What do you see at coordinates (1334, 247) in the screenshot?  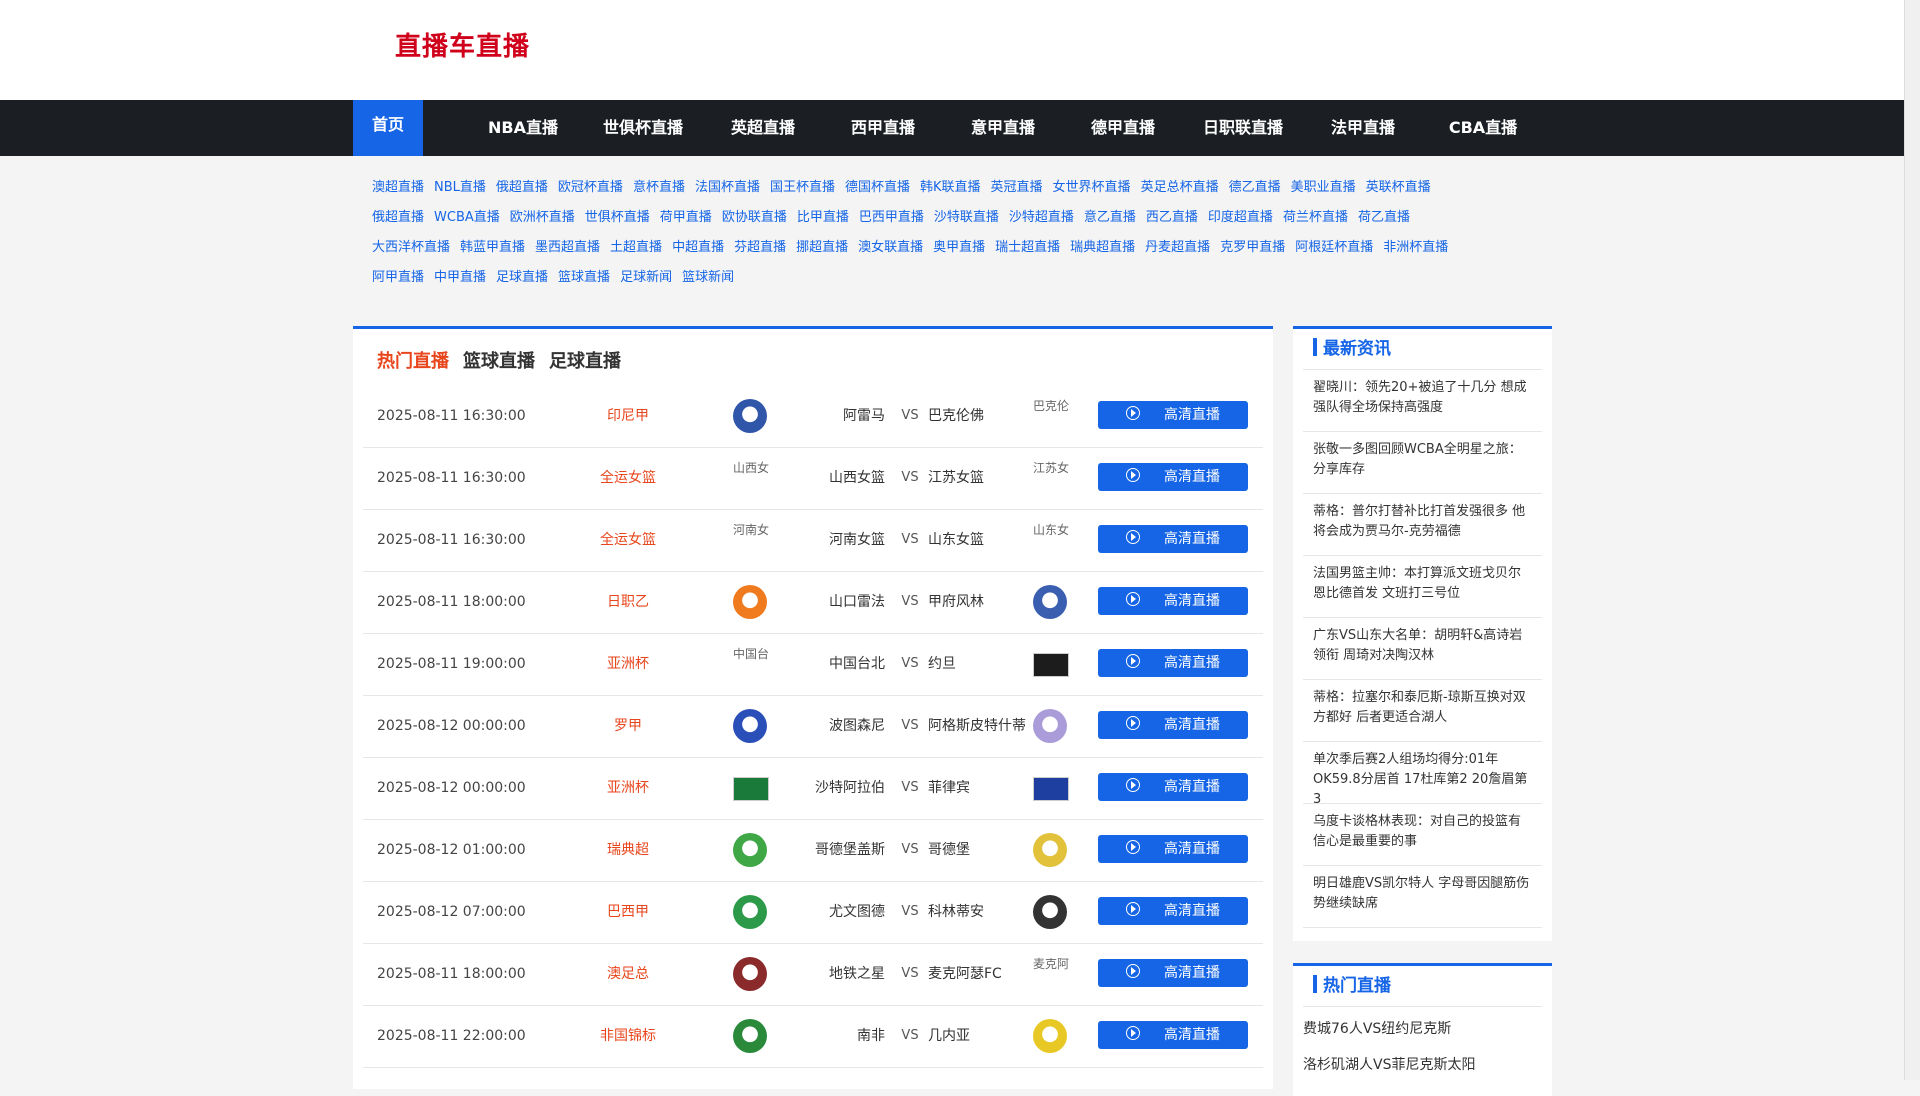 I see `league-link: 阿根廷杯直播` at bounding box center [1334, 247].